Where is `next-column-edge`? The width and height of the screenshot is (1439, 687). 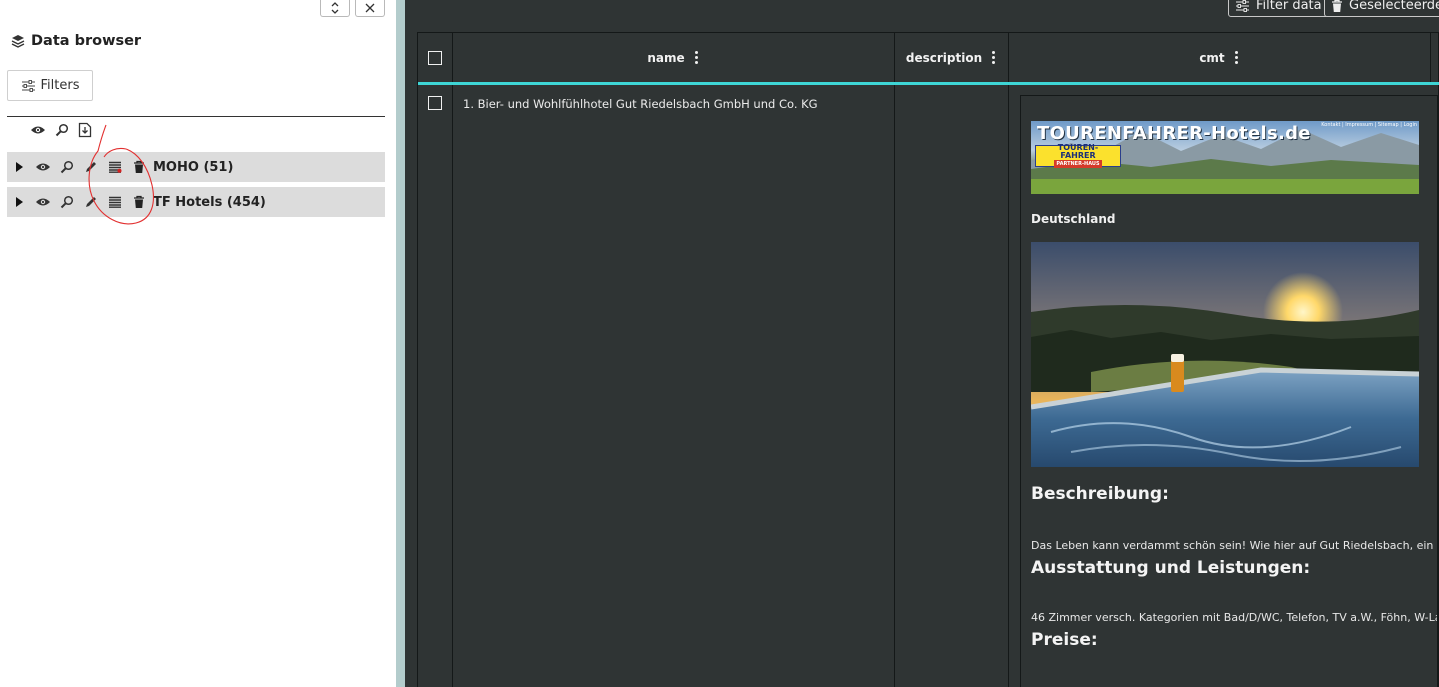 next-column-edge is located at coordinates (1433, 343).